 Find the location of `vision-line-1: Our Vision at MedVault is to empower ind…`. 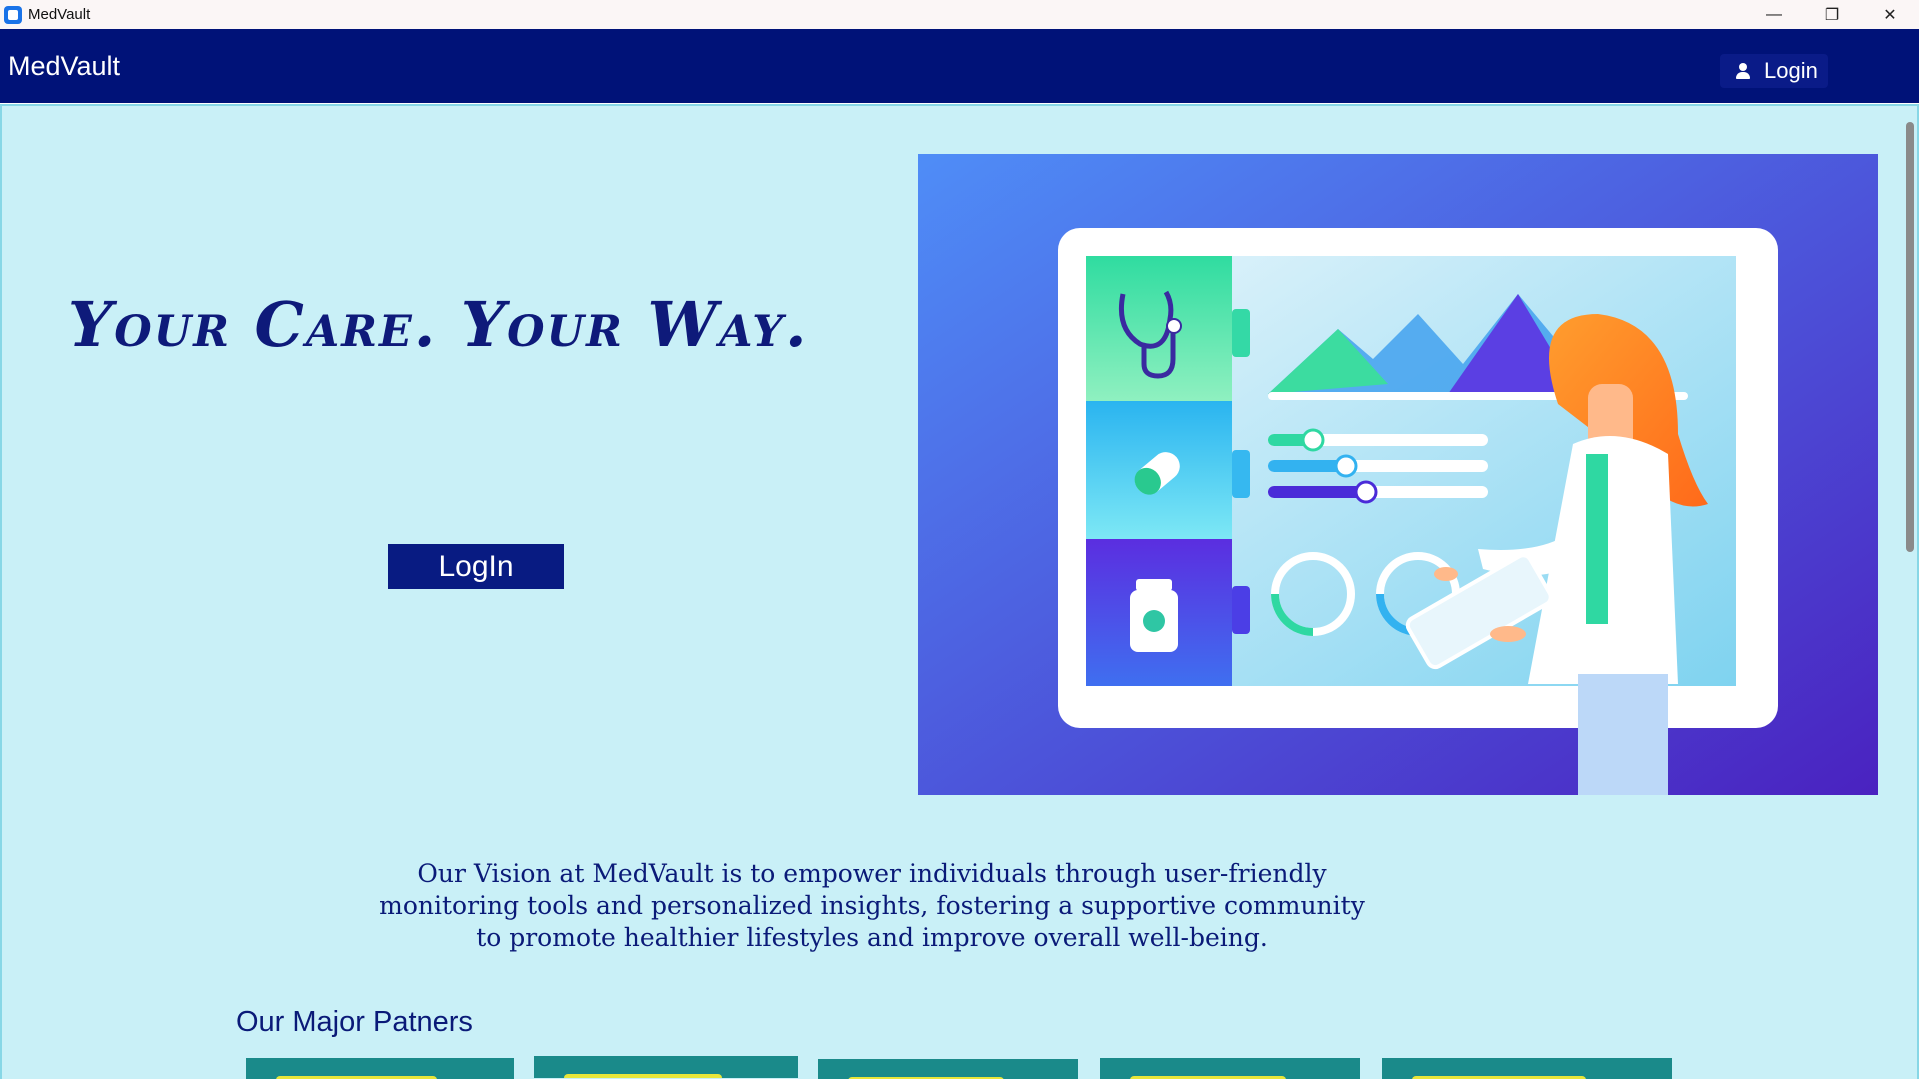

vision-line-1: Our Vision at MedVault is to empower ind… is located at coordinates (872, 873).